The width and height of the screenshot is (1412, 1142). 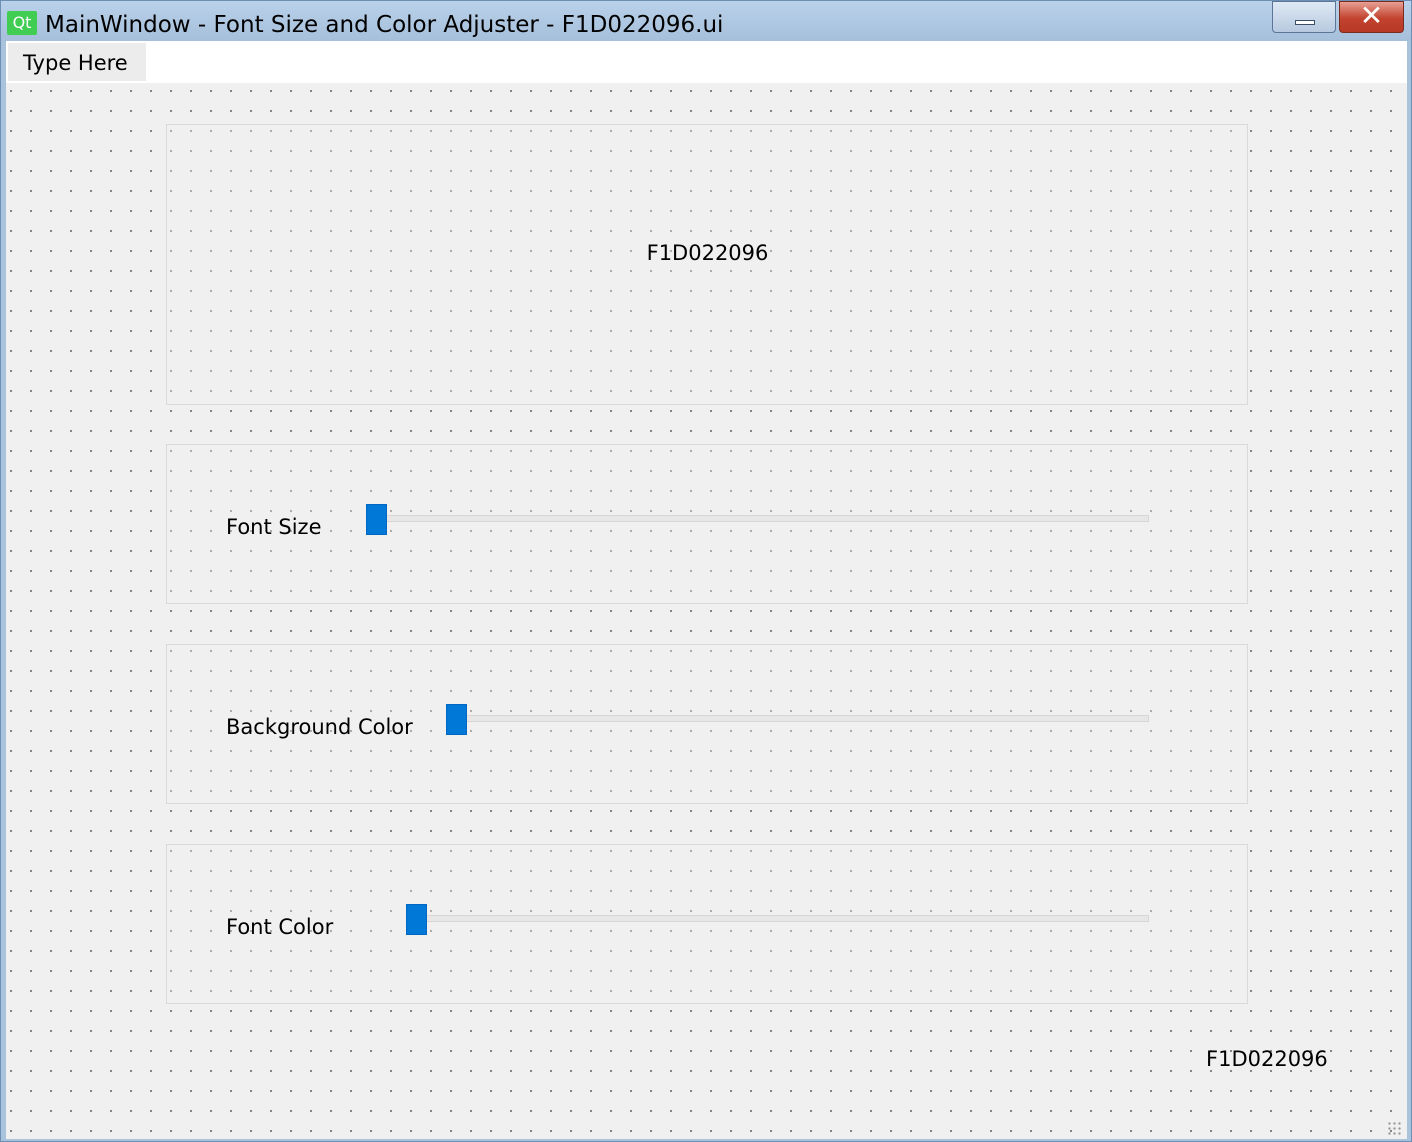 I want to click on font-color-frame: Font Color, so click(x=707, y=924).